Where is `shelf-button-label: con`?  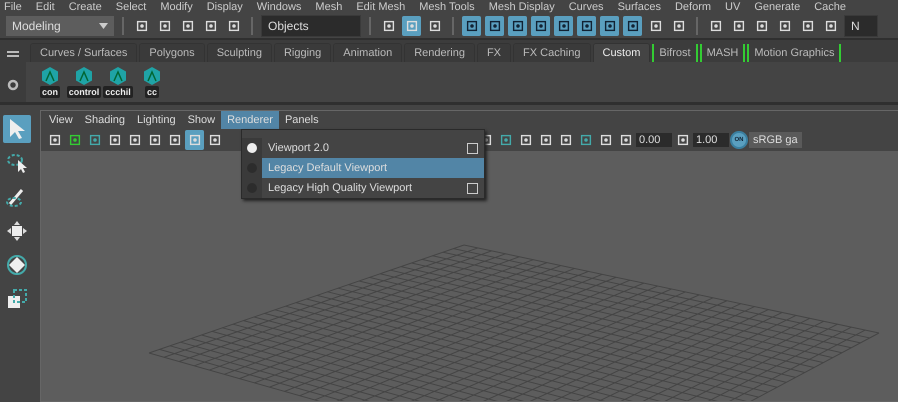 shelf-button-label: con is located at coordinates (50, 92).